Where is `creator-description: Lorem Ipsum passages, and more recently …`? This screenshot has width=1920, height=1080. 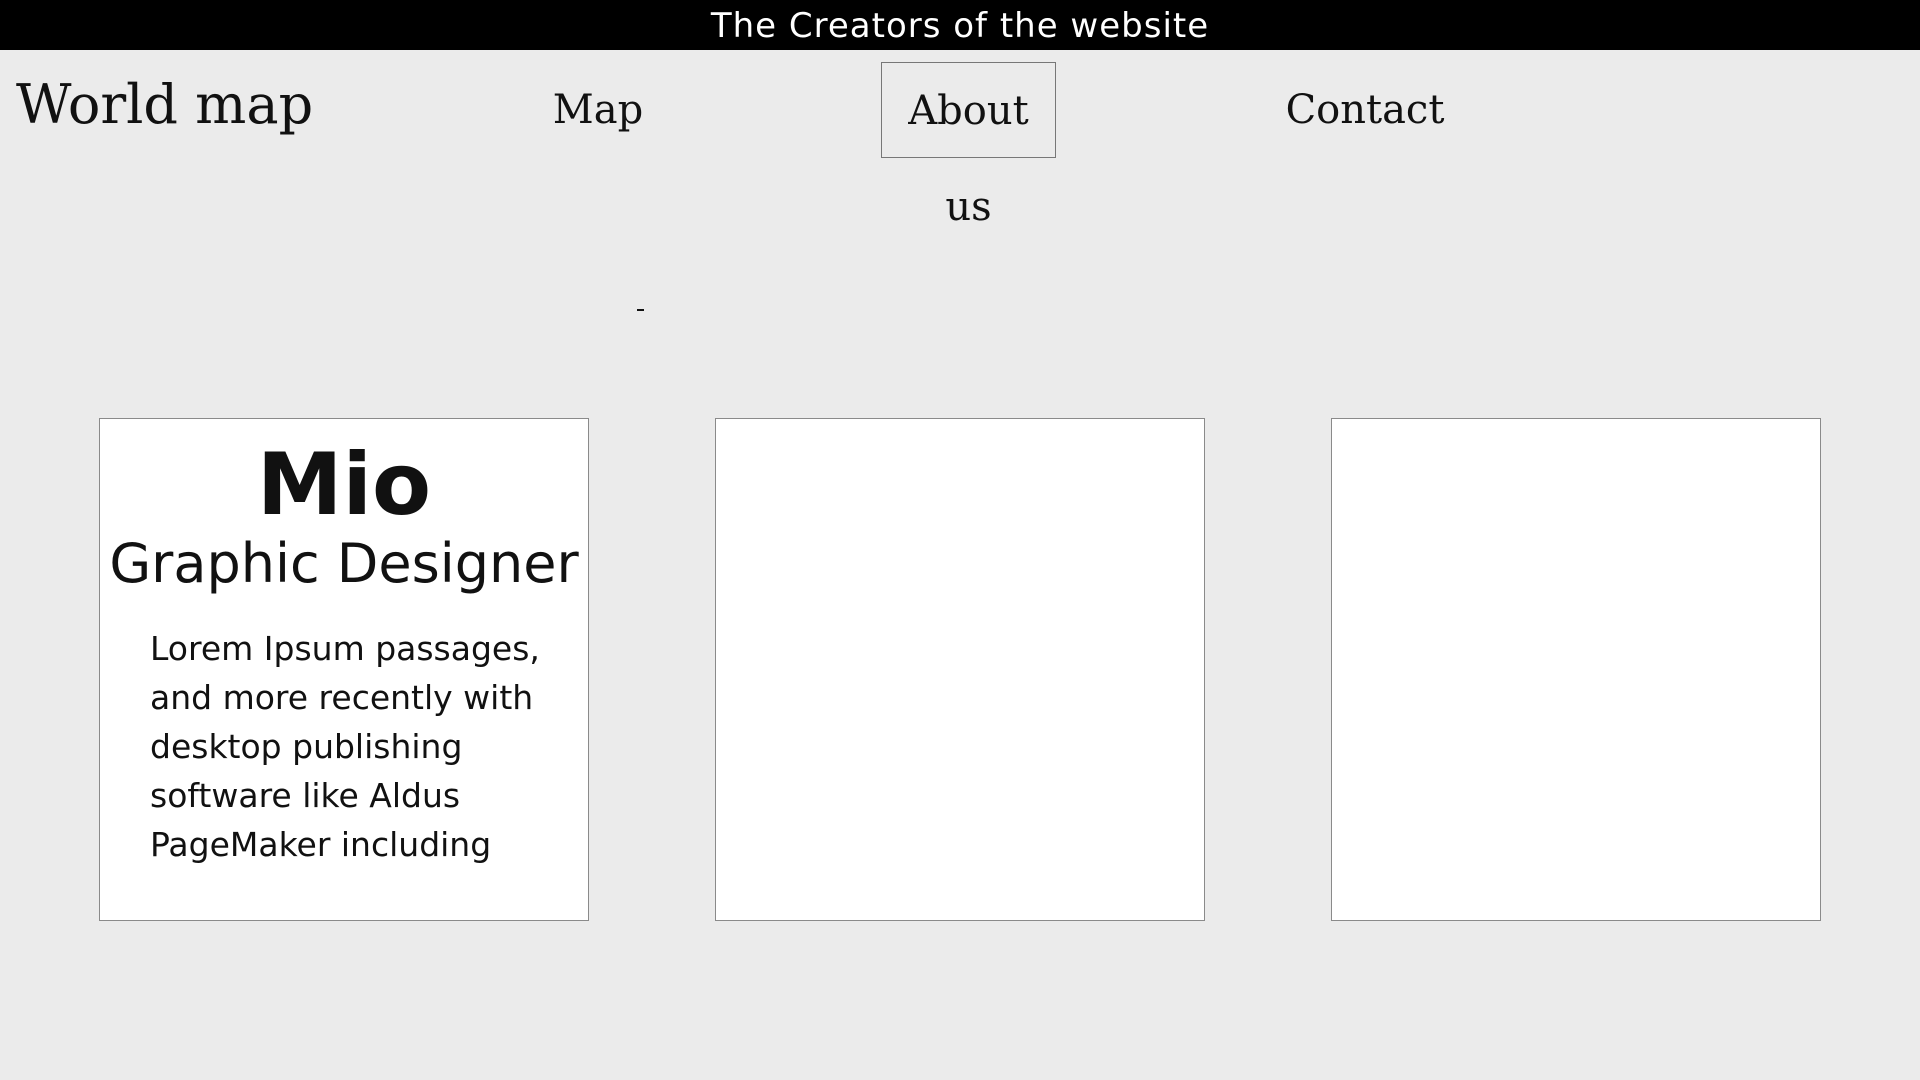
creator-description: Lorem Ipsum passages, and more recently … is located at coordinates (345, 746).